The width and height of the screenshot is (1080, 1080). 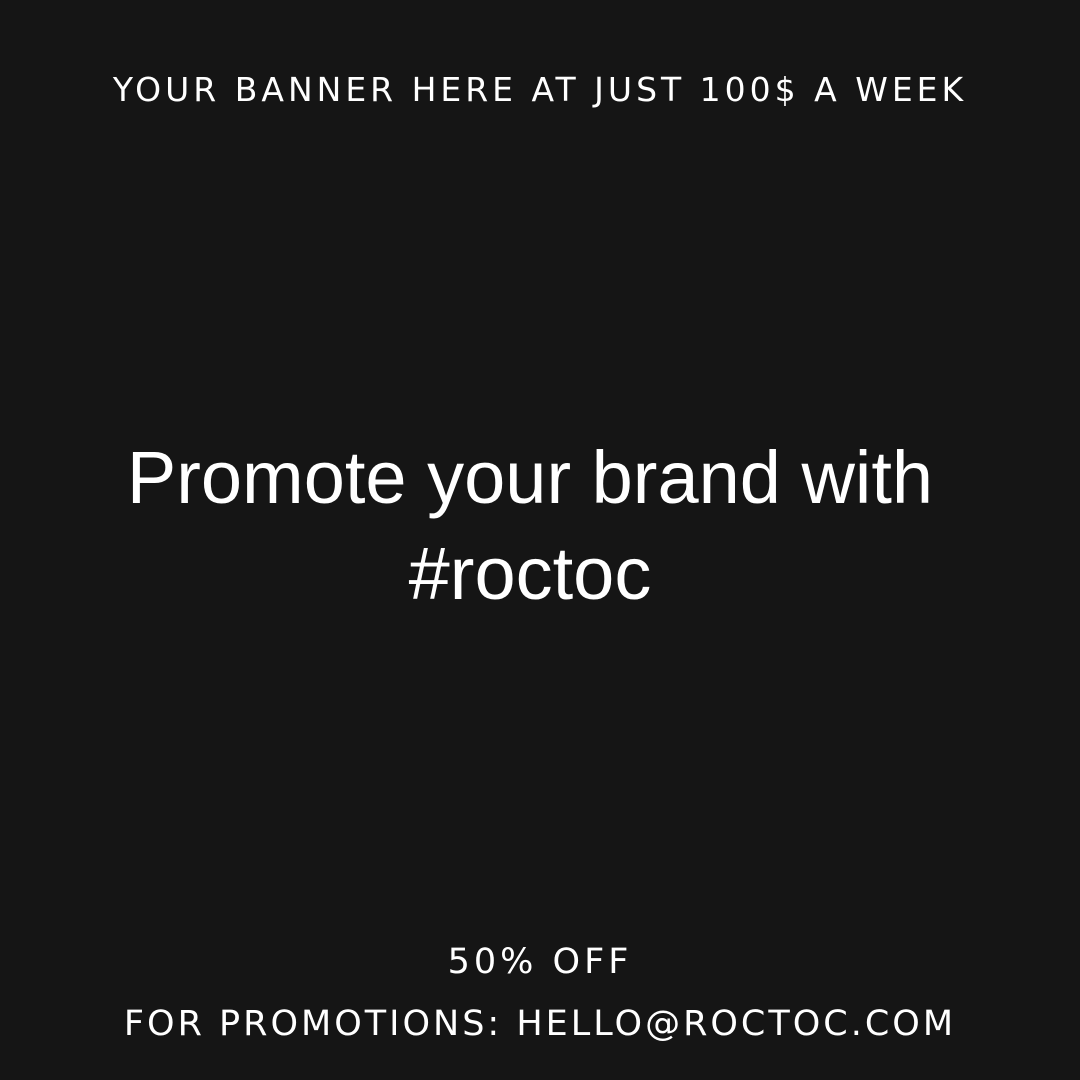 What do you see at coordinates (540, 1024) in the screenshot?
I see `contact-email-text: FOR PROMOTIONS: HELLO@ROCTOC.COM` at bounding box center [540, 1024].